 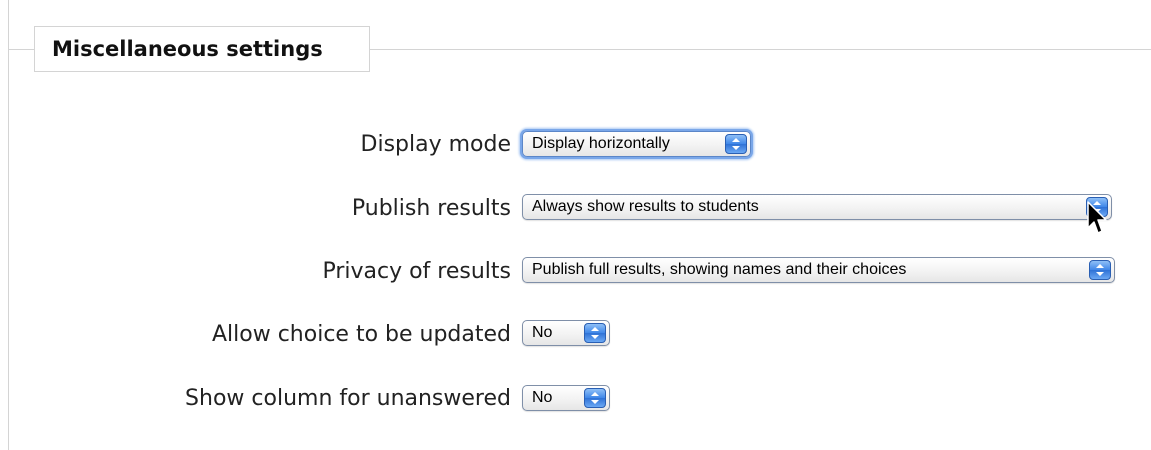 What do you see at coordinates (431, 208) in the screenshot?
I see `publish-results-label: Publish results` at bounding box center [431, 208].